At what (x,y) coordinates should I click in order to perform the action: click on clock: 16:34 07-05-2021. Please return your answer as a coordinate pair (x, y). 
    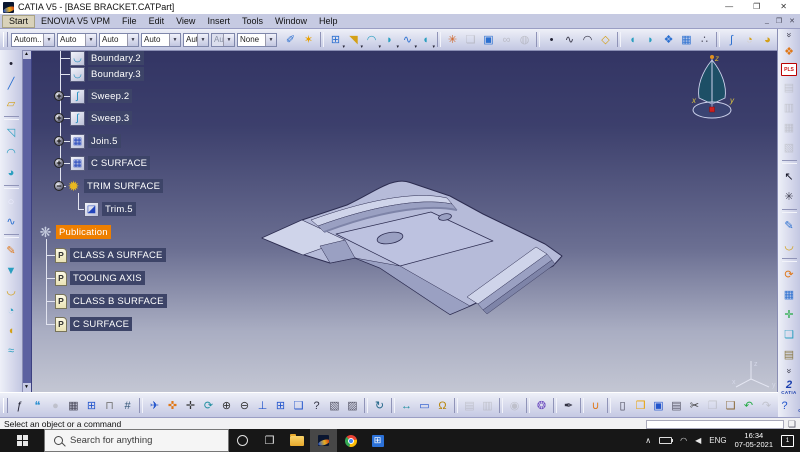
    Looking at the image, I should click on (754, 440).